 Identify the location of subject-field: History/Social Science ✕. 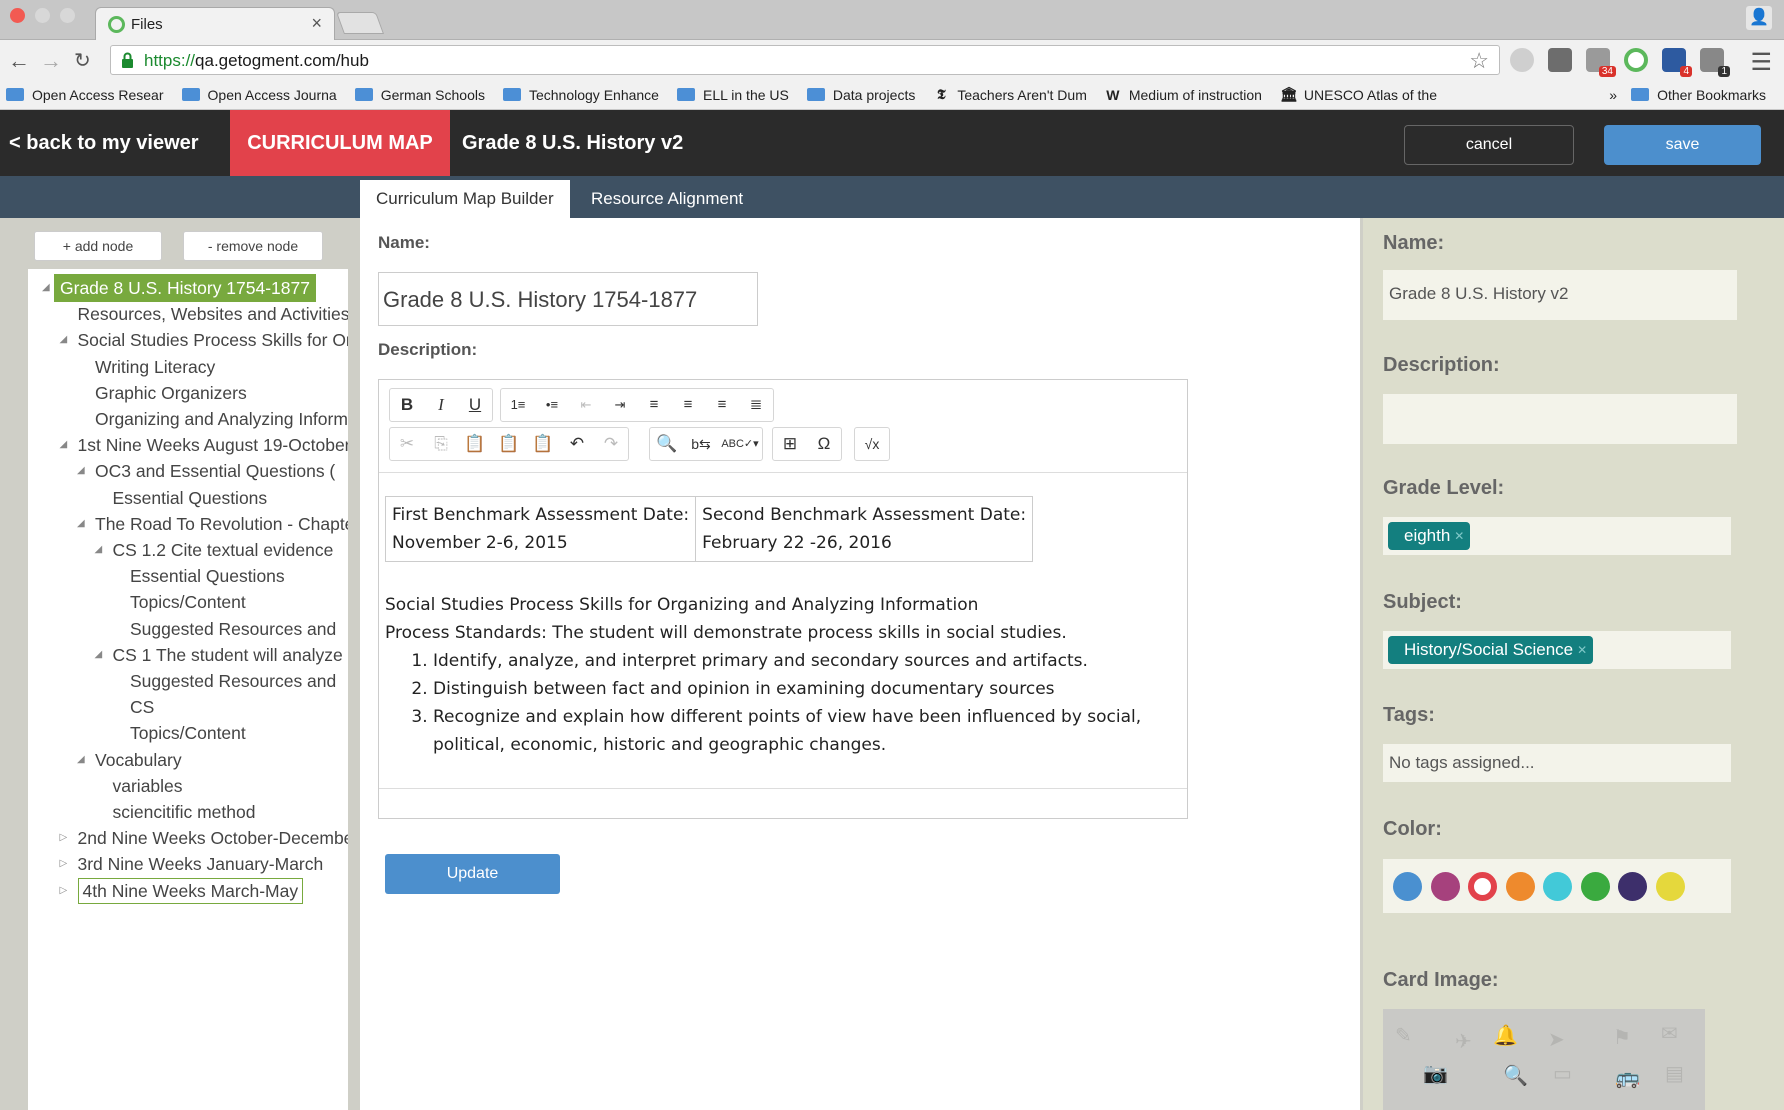
(1557, 650).